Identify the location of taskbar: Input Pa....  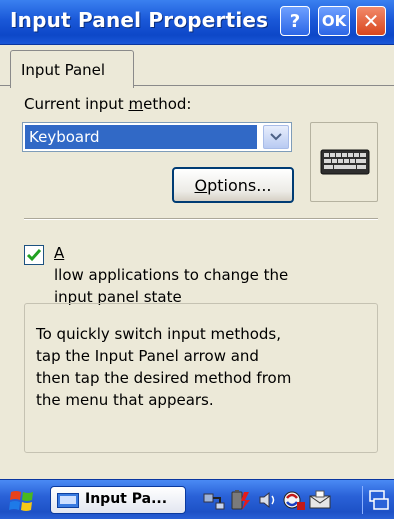
(197, 499).